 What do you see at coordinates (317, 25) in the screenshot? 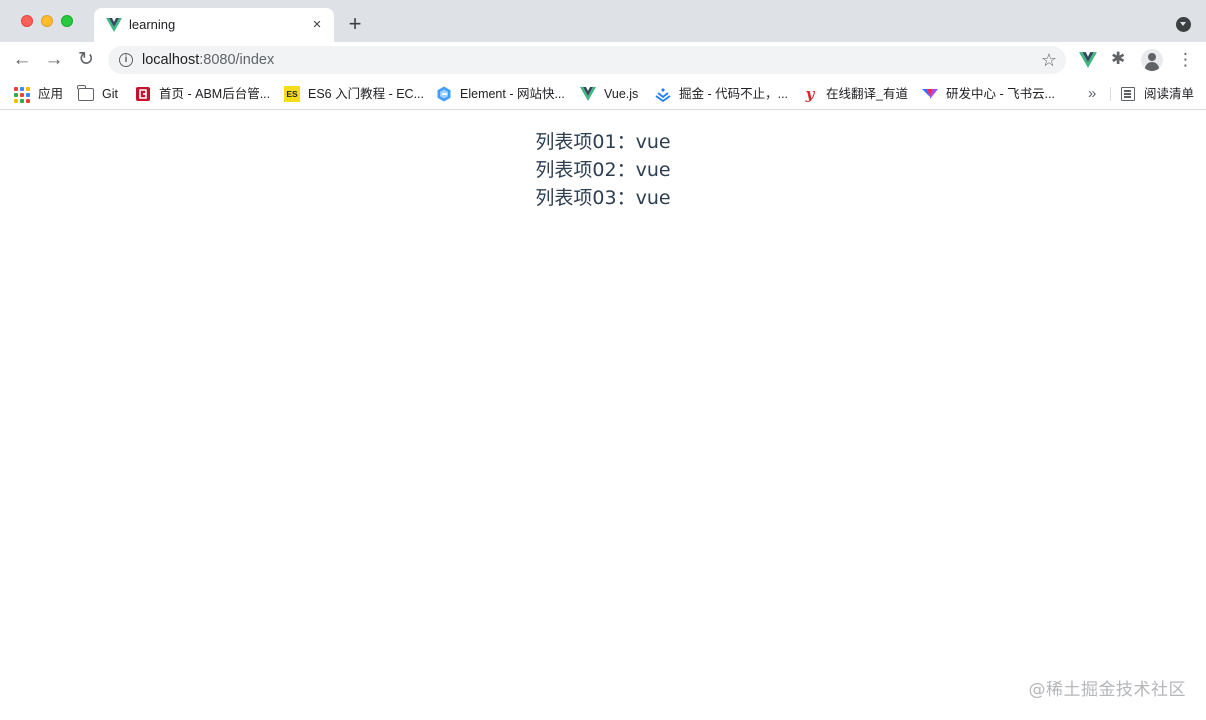
I see `close-tab-icon: ×` at bounding box center [317, 25].